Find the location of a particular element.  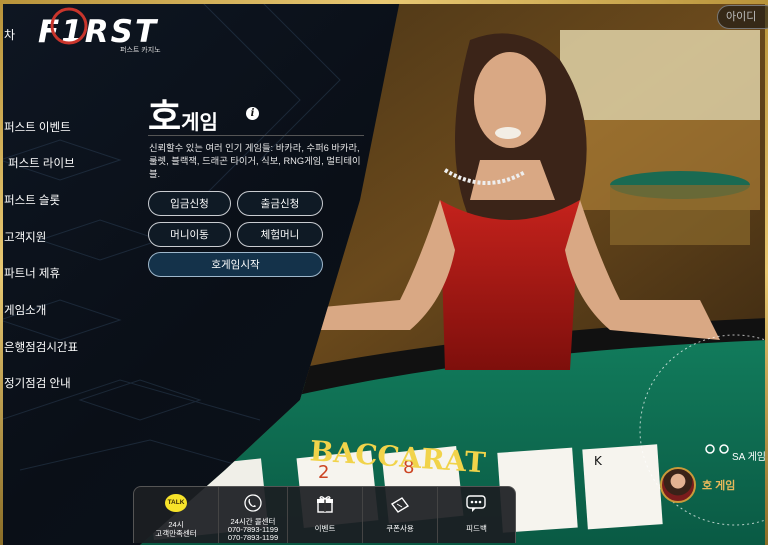

sidebar-item-support: 고객지원 is located at coordinates (25, 237).